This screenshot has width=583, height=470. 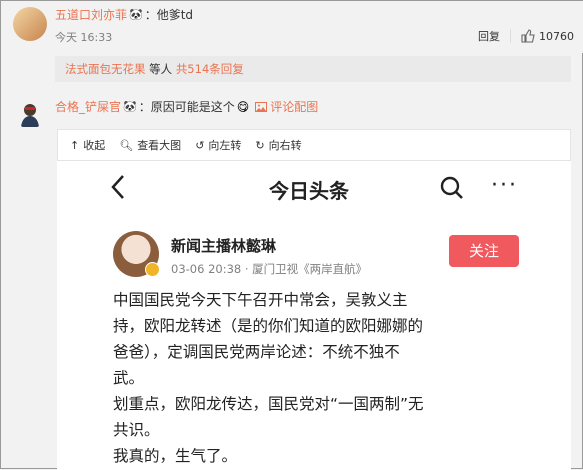 What do you see at coordinates (129, 378) in the screenshot?
I see `body-line: 武。` at bounding box center [129, 378].